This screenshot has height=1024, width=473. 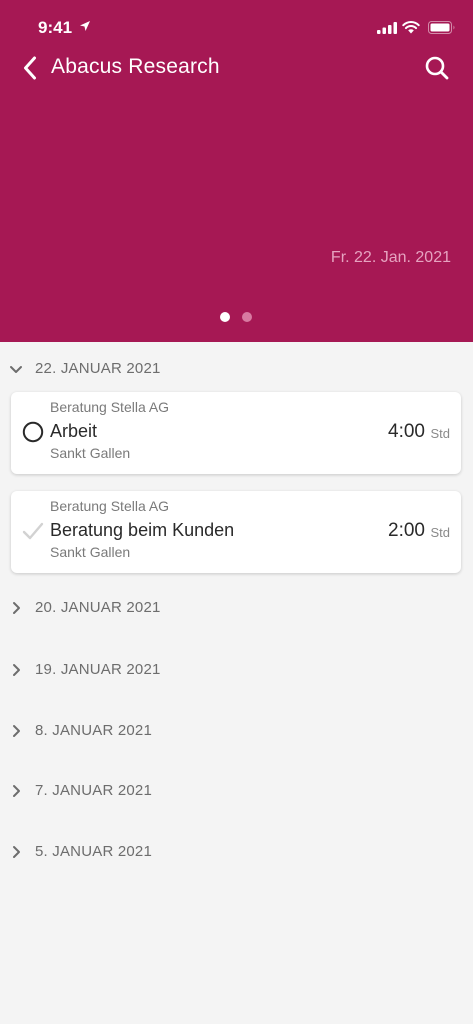 I want to click on chevron-left-icon, so click(x=30, y=68).